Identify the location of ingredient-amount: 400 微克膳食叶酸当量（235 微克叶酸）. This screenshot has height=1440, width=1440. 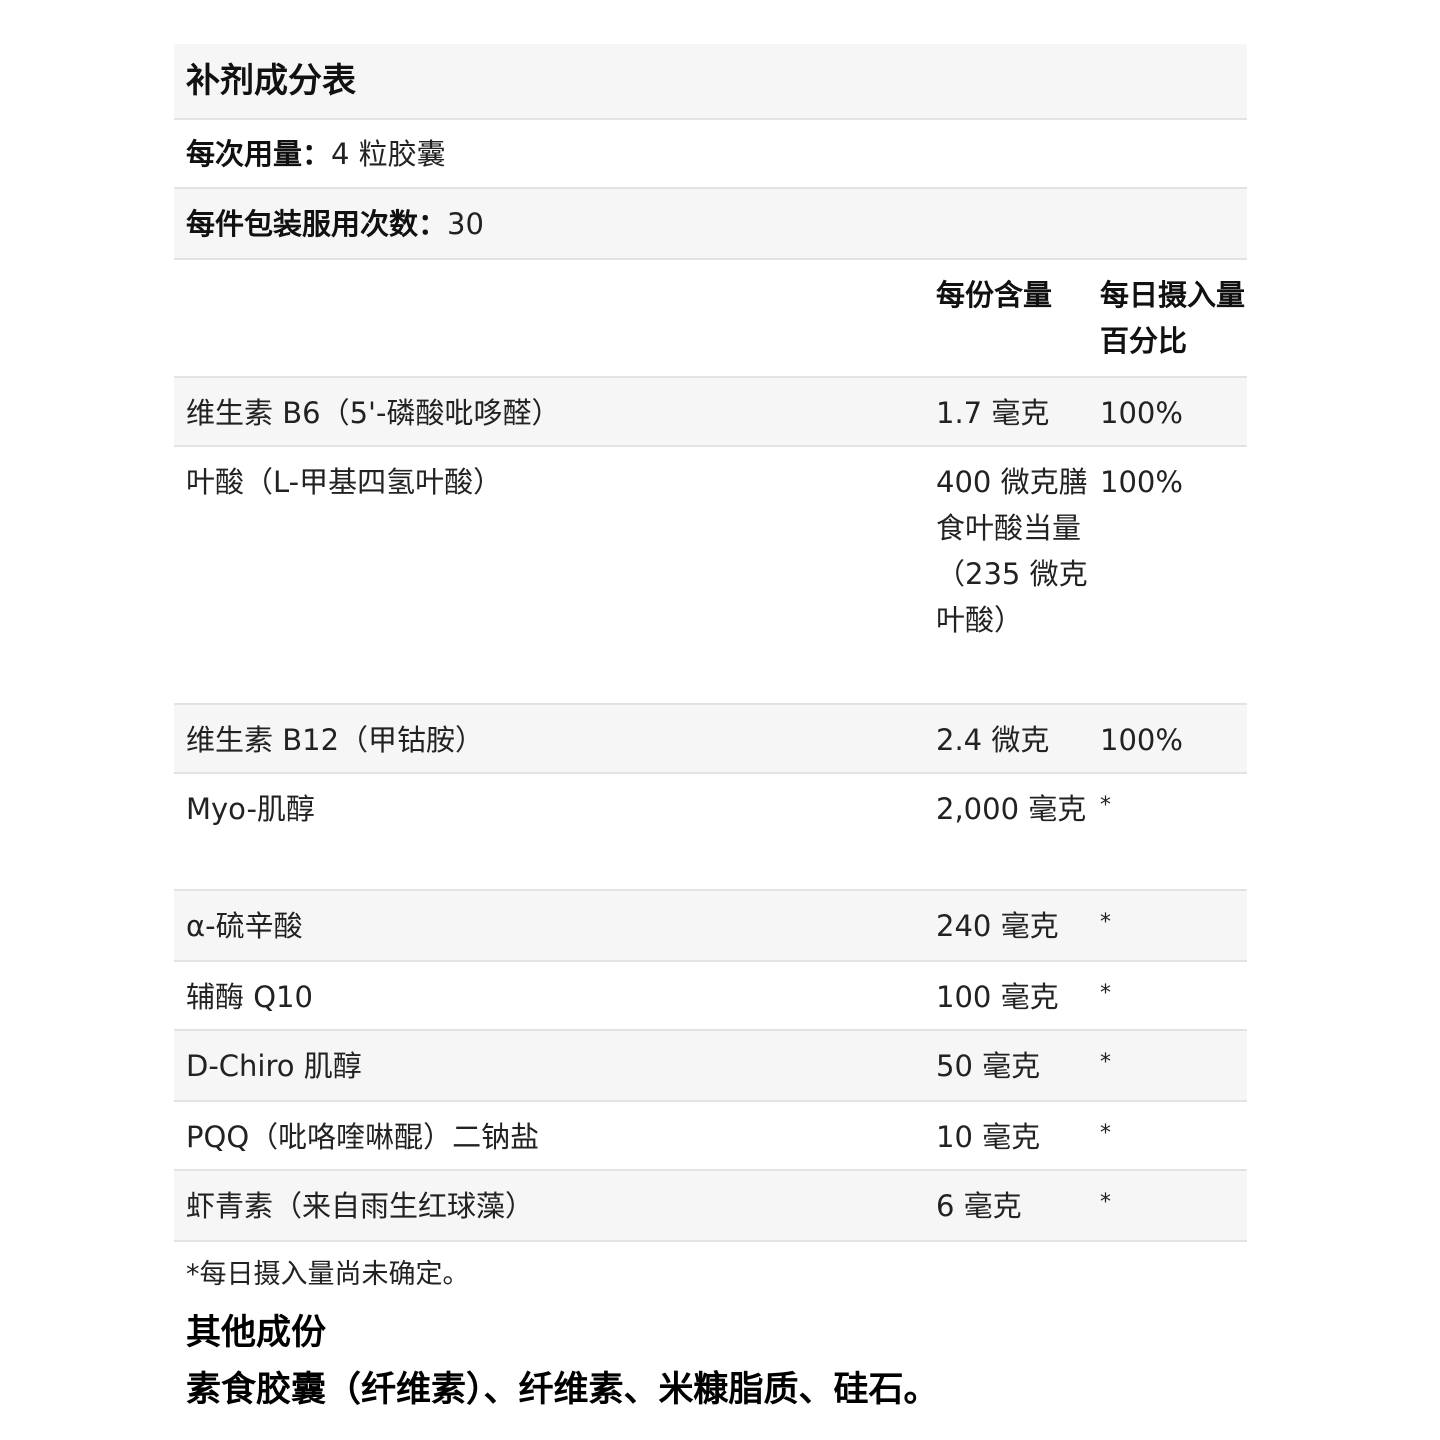
(1012, 551).